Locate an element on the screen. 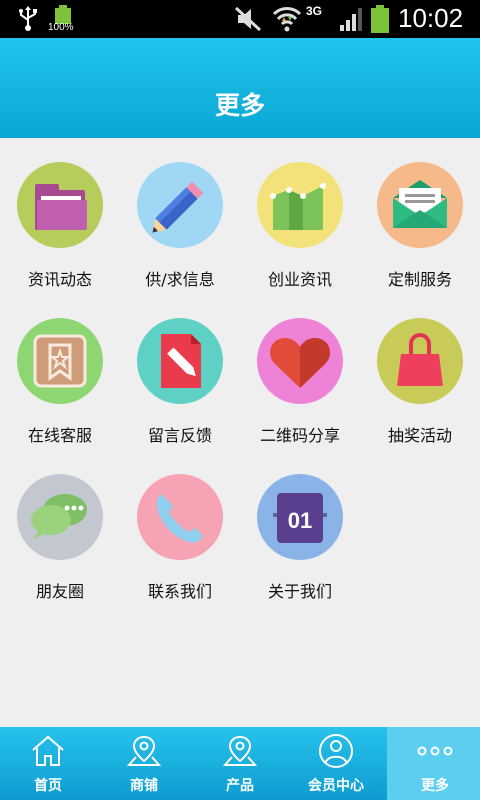  heart-icon is located at coordinates (300, 361).